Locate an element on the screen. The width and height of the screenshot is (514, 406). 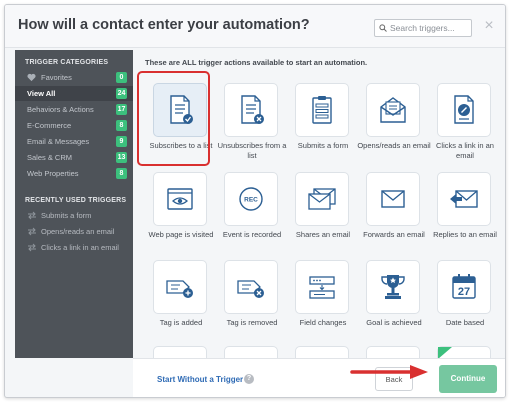
continue-button: Continue is located at coordinates (468, 379).